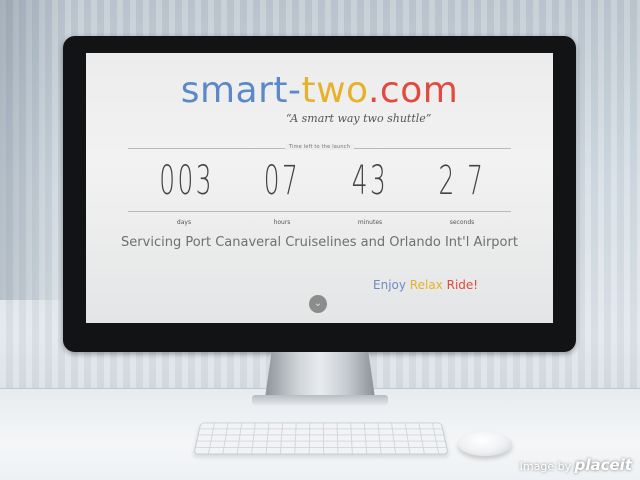 The width and height of the screenshot is (640, 480). I want to click on countdown-days: 003 days, so click(184, 192).